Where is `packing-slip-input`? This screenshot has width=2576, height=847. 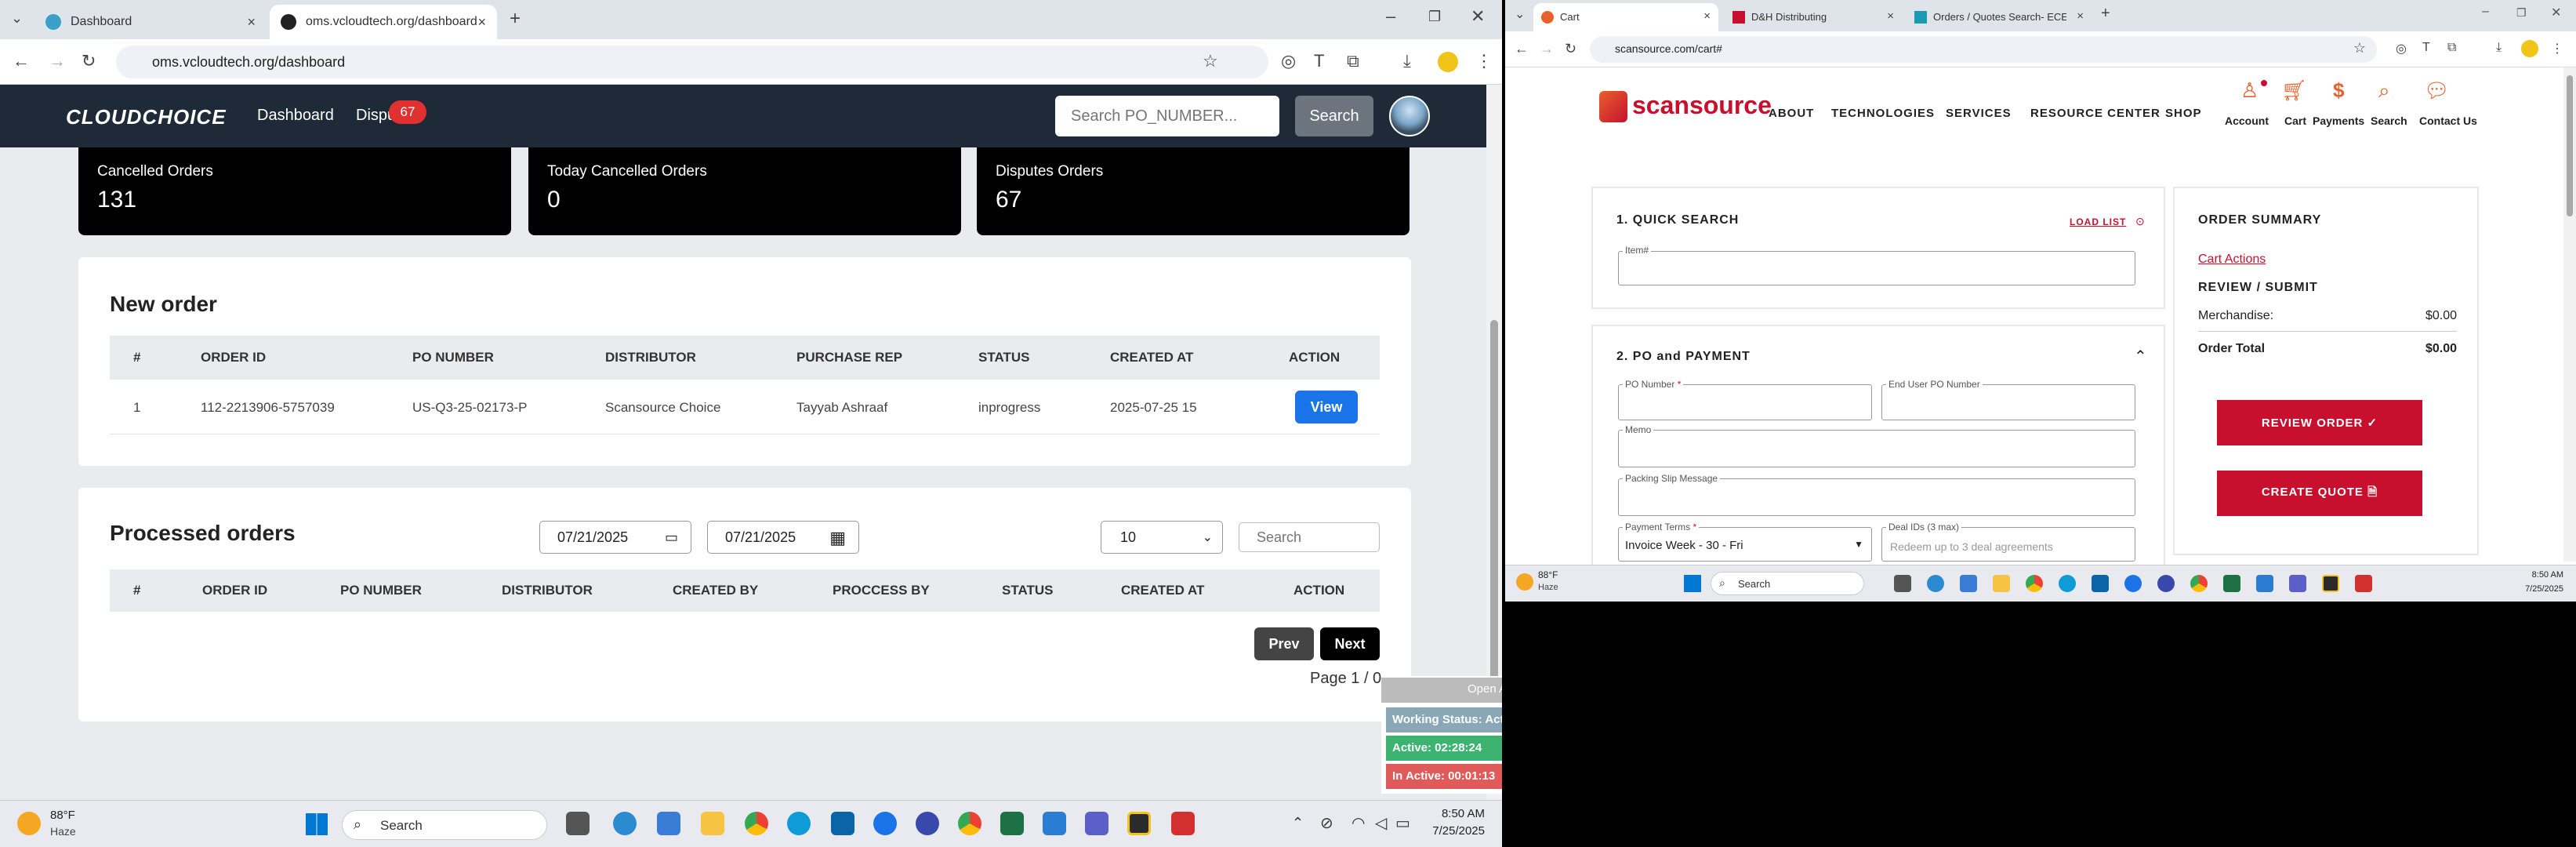
packing-slip-input is located at coordinates (1877, 497).